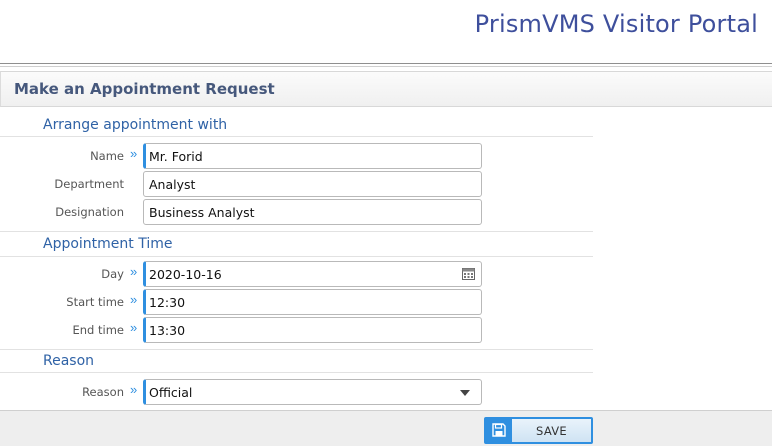  I want to click on page-title: Make an Appointment Request, so click(144, 89).